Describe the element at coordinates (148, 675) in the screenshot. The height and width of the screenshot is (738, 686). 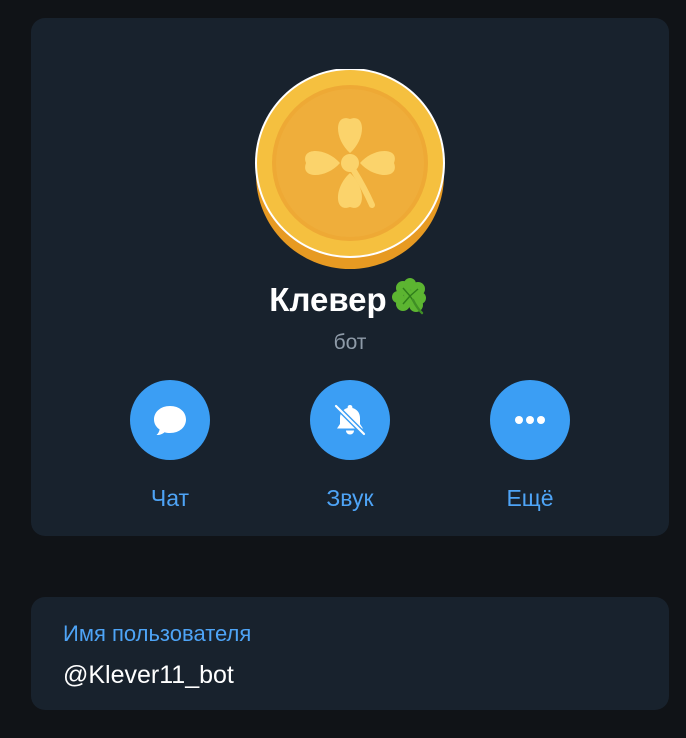
I see `username-value: @Klever11_bot` at that location.